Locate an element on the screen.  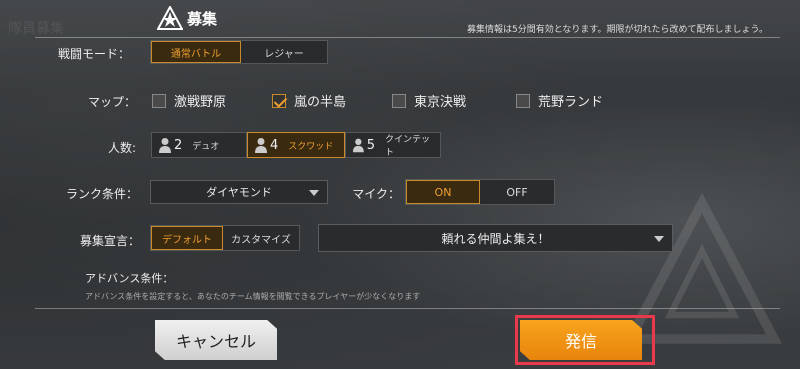
declaration-message: 頼れる仲間よ集え！ is located at coordinates (495, 238).